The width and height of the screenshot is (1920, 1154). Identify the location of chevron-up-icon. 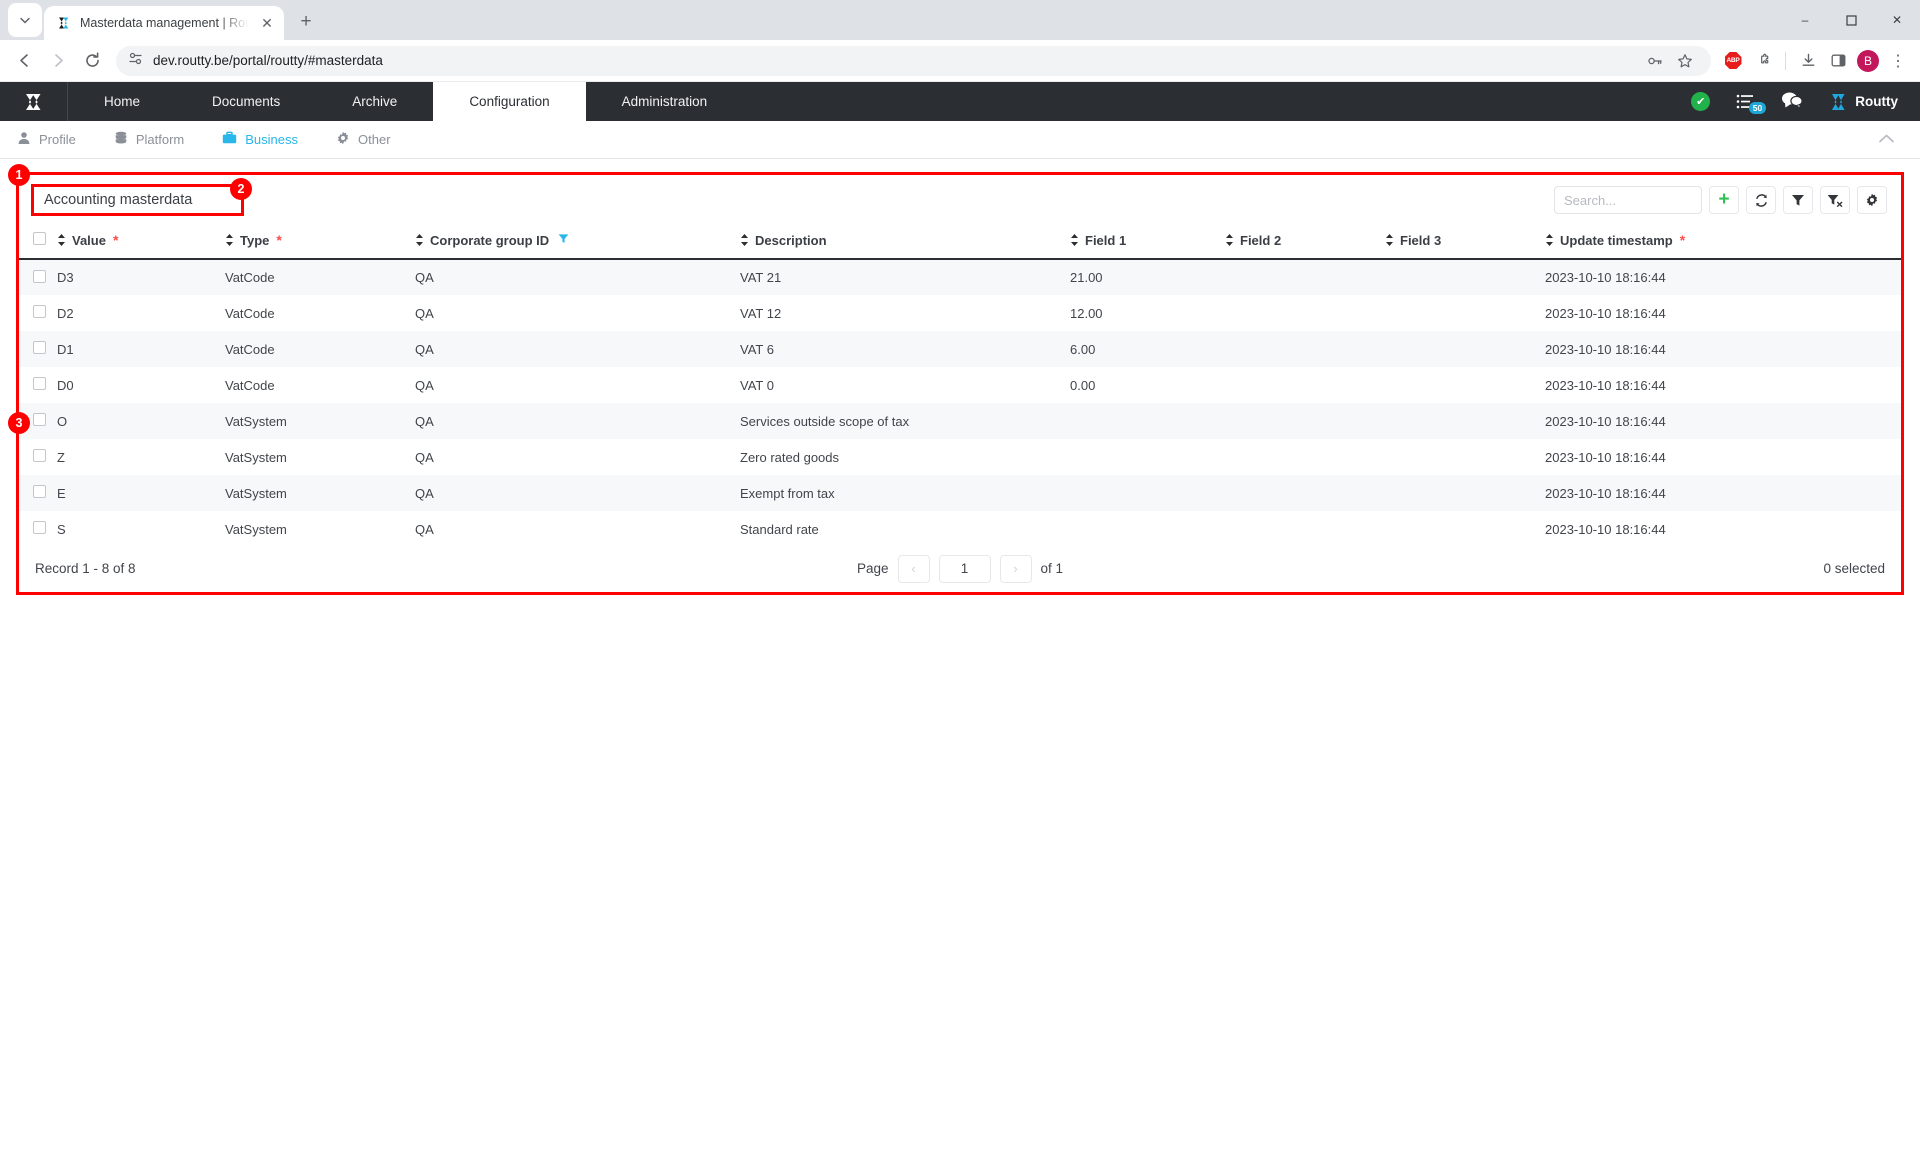
(1890, 139).